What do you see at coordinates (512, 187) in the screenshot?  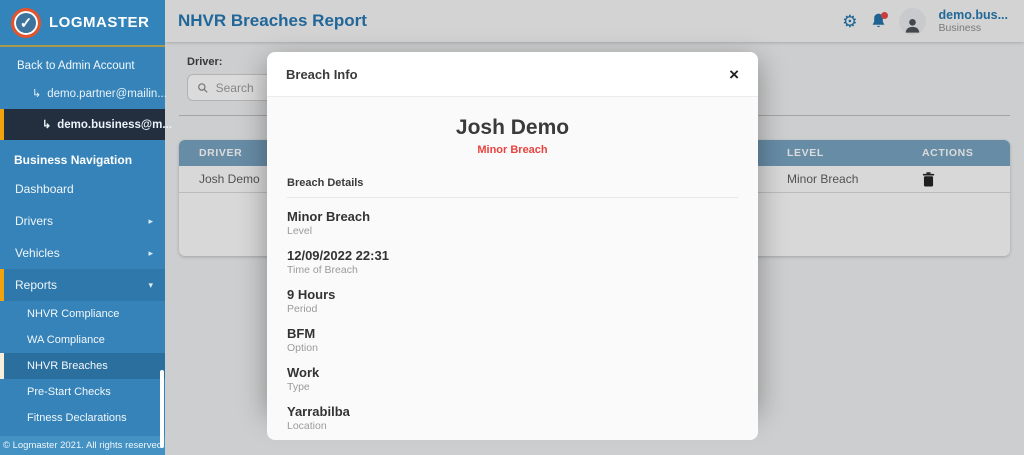 I see `breach-details-heading: Breach Details` at bounding box center [512, 187].